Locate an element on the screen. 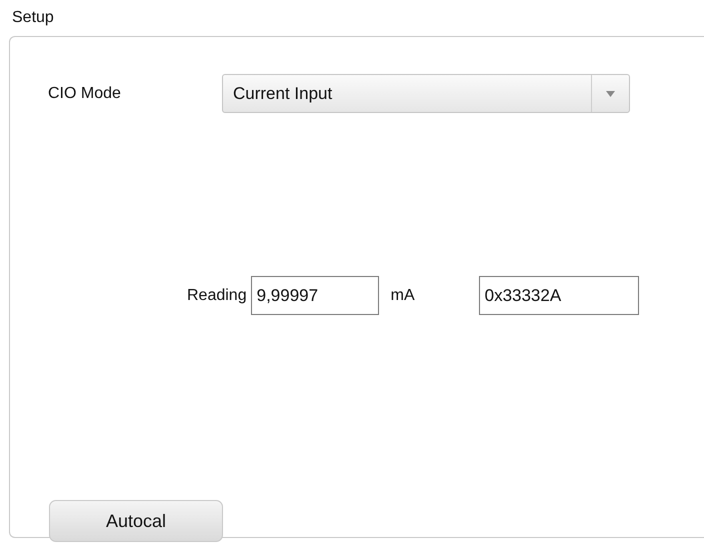 The width and height of the screenshot is (704, 552). unit-label: mA is located at coordinates (402, 295).